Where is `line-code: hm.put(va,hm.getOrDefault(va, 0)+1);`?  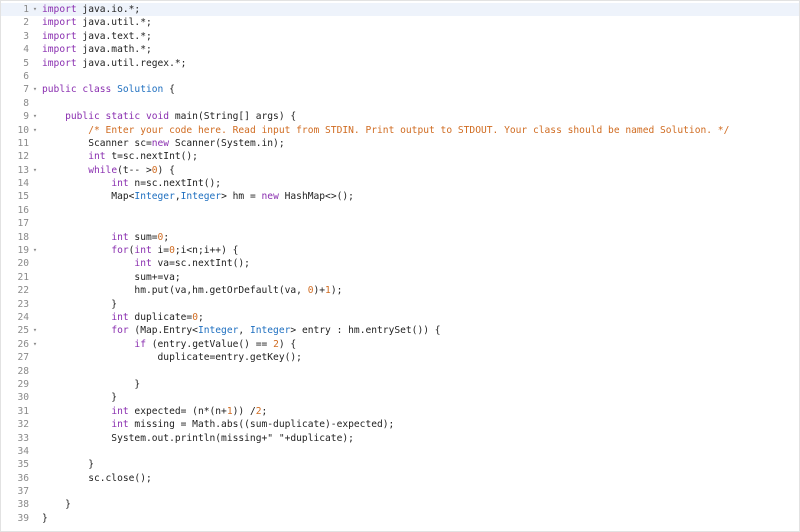 line-code: hm.put(va,hm.getOrDefault(va, 0)+1); is located at coordinates (192, 290).